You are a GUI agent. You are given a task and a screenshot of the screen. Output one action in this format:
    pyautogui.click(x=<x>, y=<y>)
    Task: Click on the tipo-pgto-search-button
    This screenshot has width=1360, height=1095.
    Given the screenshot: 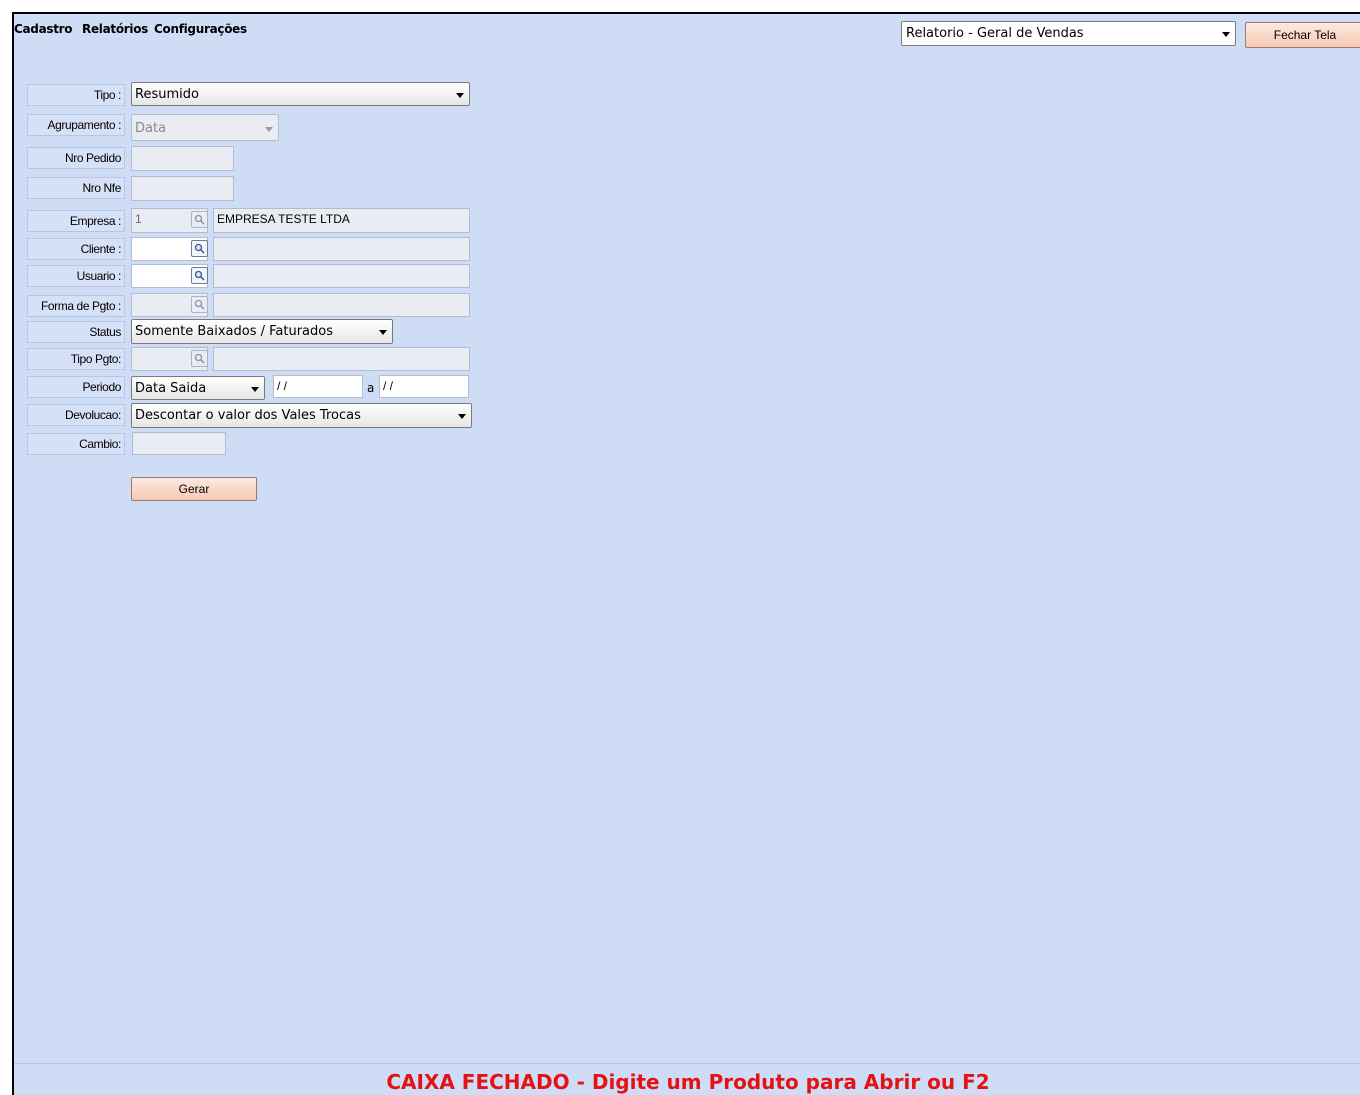 What is the action you would take?
    pyautogui.click(x=199, y=358)
    